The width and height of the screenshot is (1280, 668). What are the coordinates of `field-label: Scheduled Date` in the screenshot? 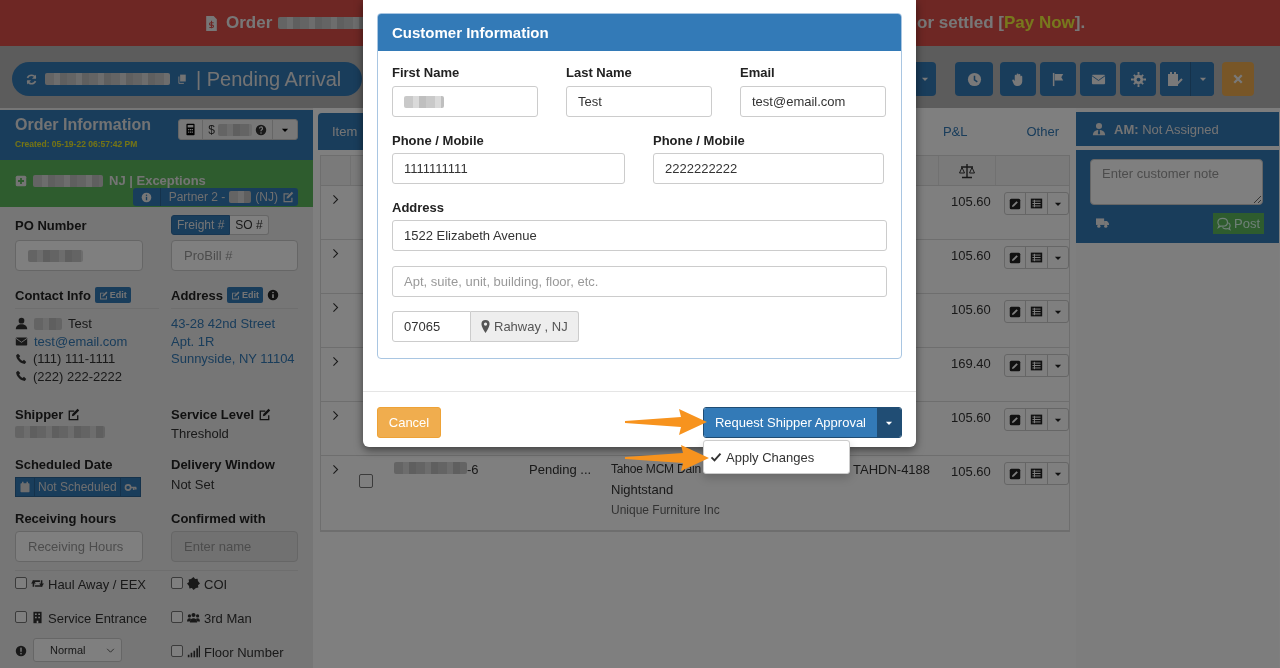 It's located at (64, 464).